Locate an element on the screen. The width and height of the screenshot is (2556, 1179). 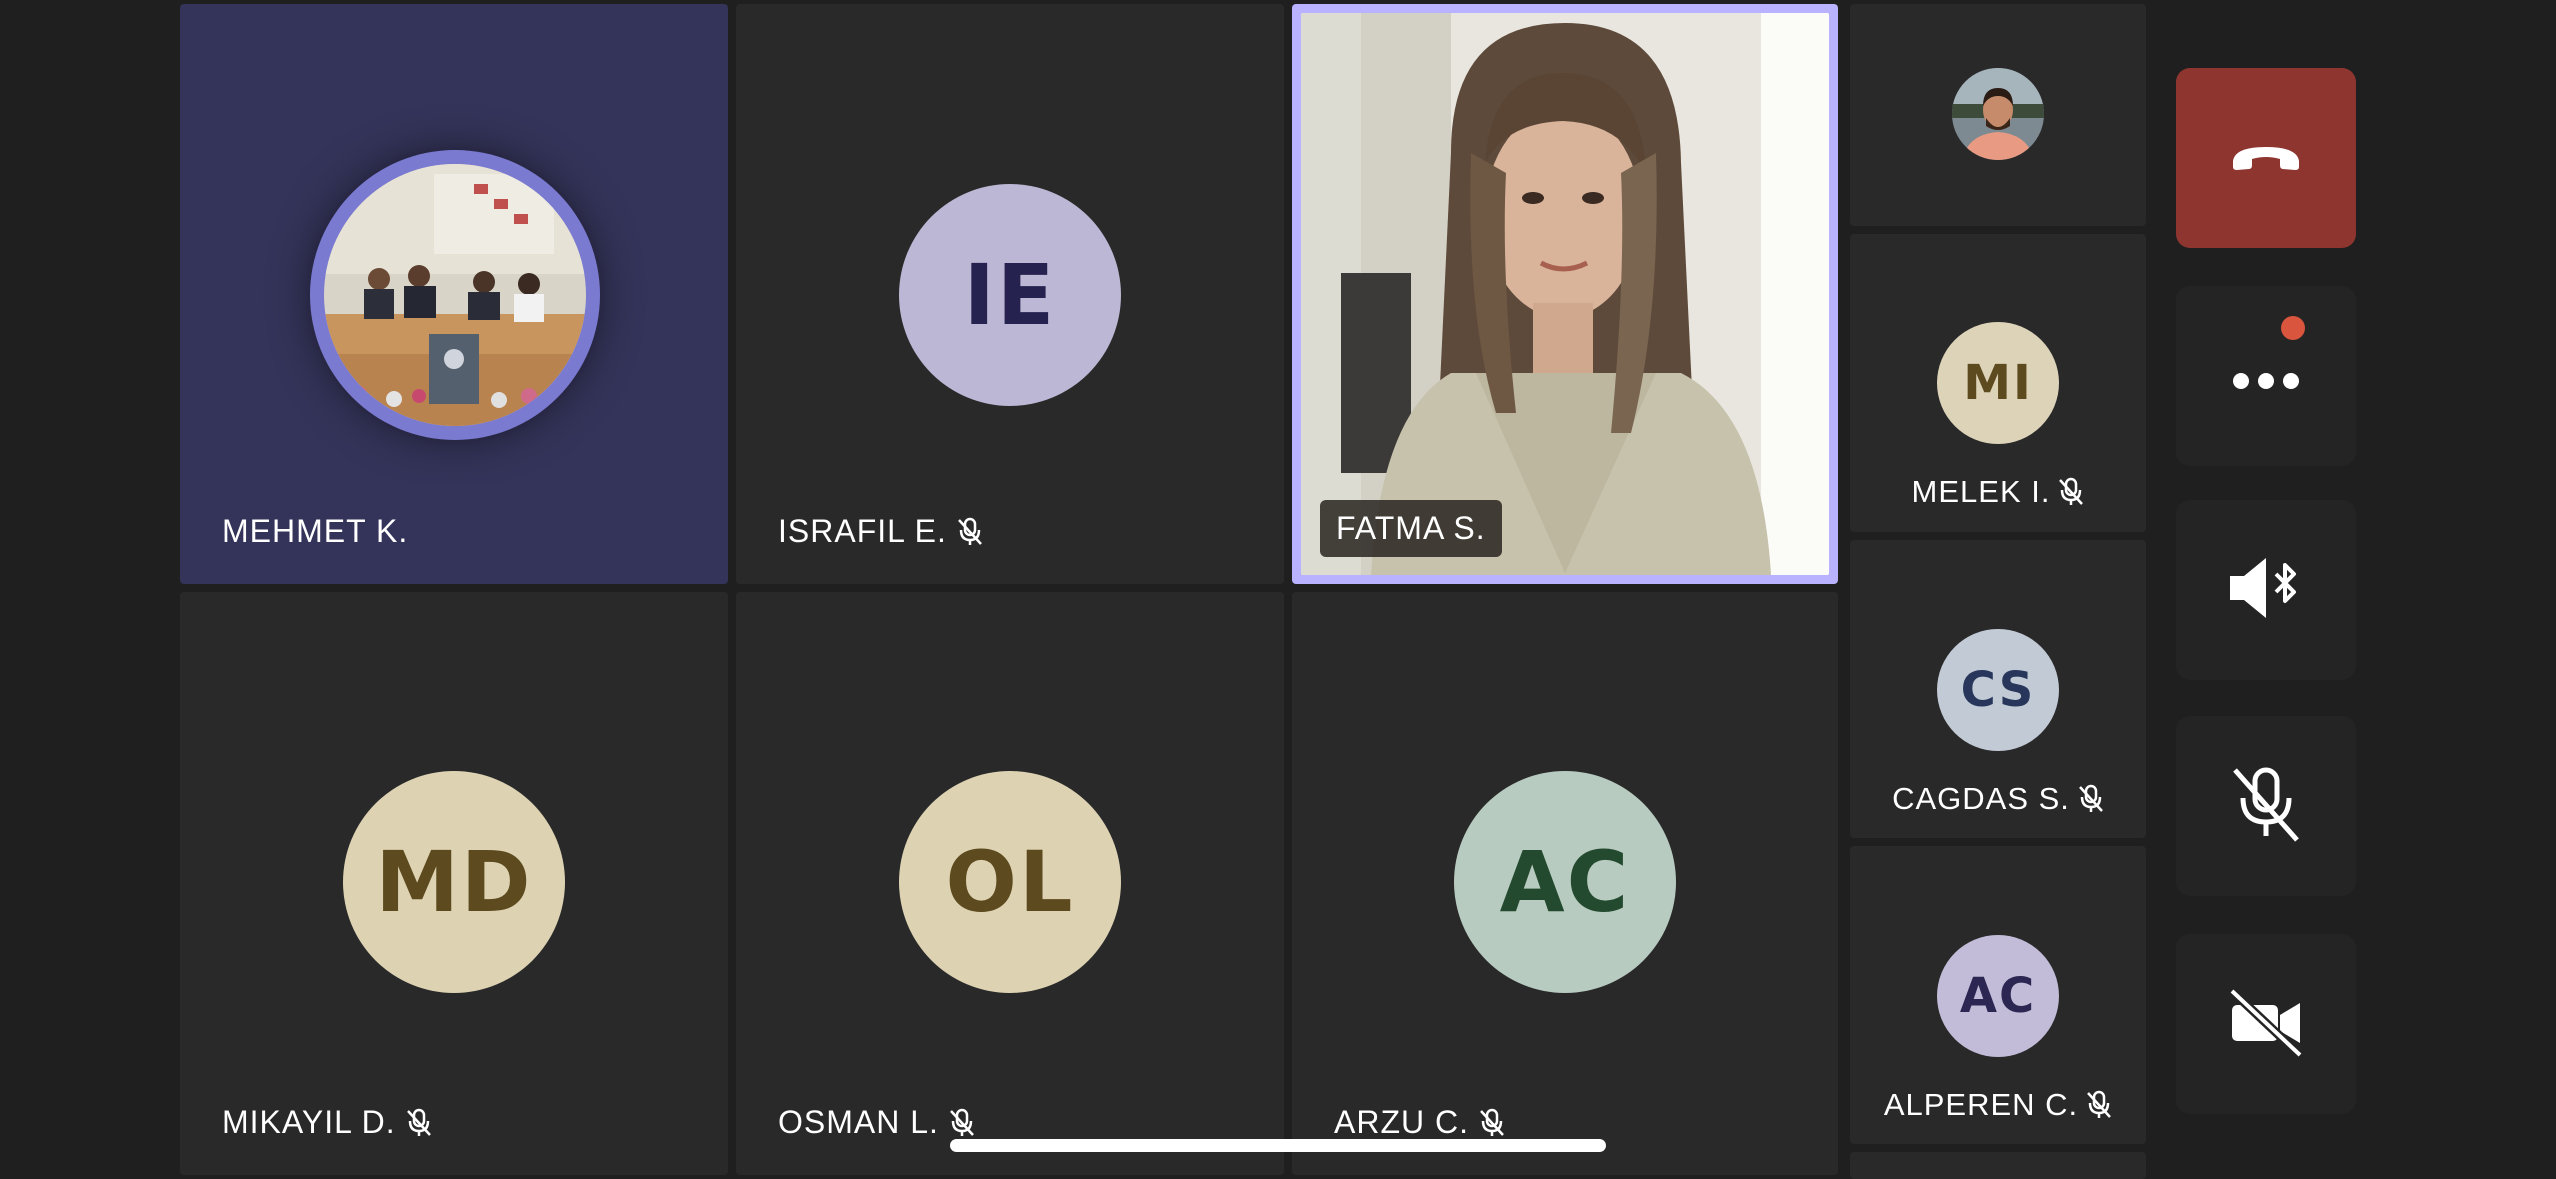
participant-video: FATMA S. is located at coordinates (1565, 294).